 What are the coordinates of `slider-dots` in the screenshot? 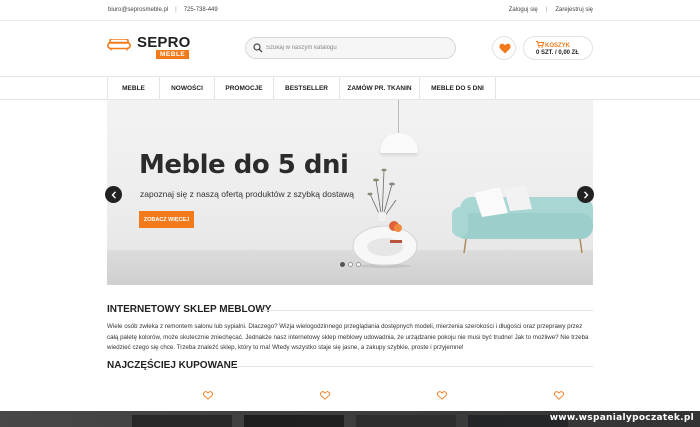 It's located at (350, 264).